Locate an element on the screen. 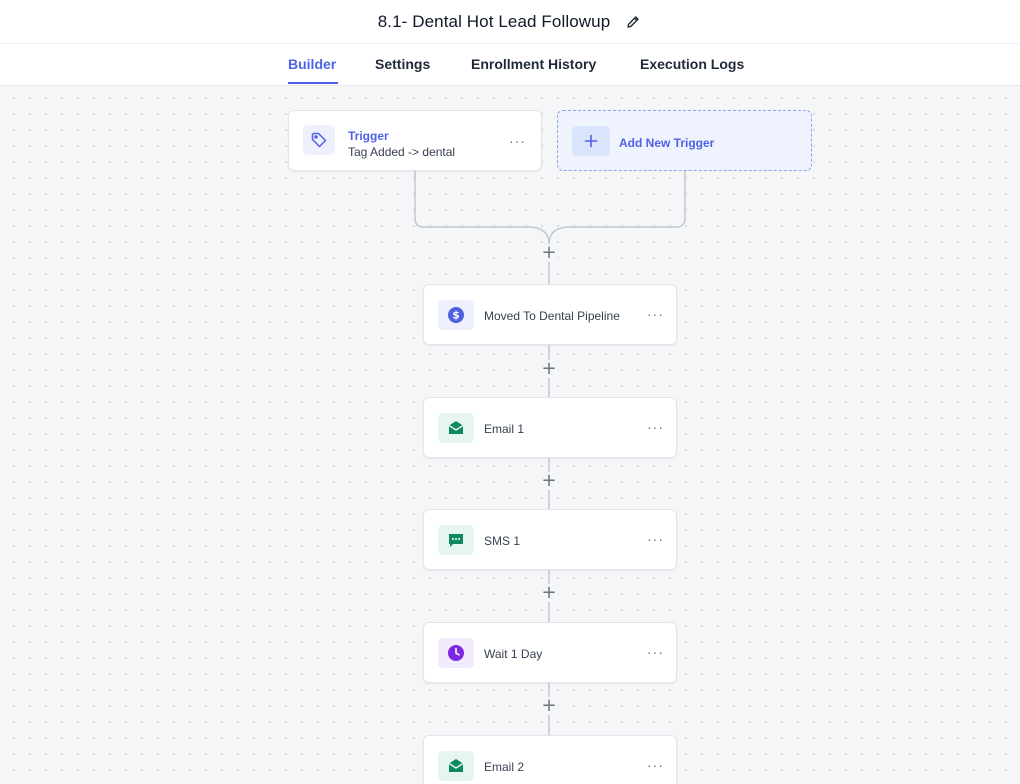 This screenshot has height=784, width=1020. add-new-trigger-button: Add New Trigger is located at coordinates (684, 140).